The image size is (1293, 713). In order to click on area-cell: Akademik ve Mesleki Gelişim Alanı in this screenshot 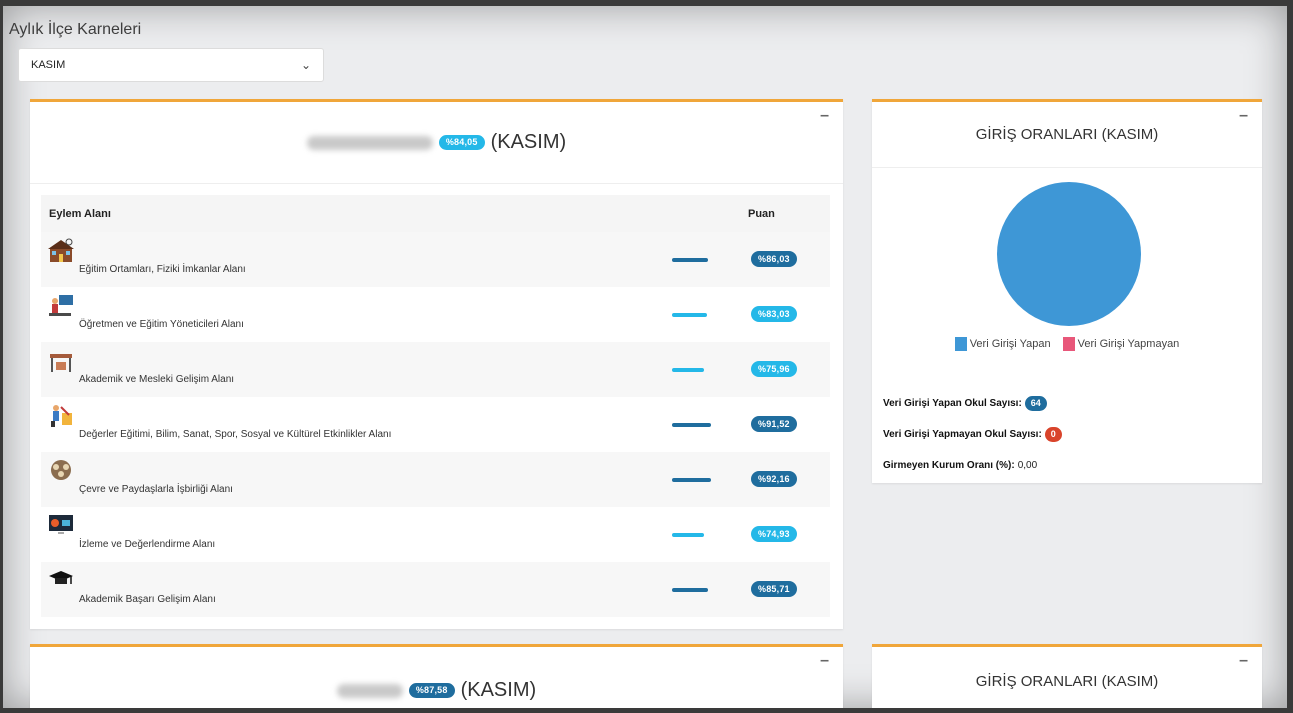, I will do `click(355, 369)`.